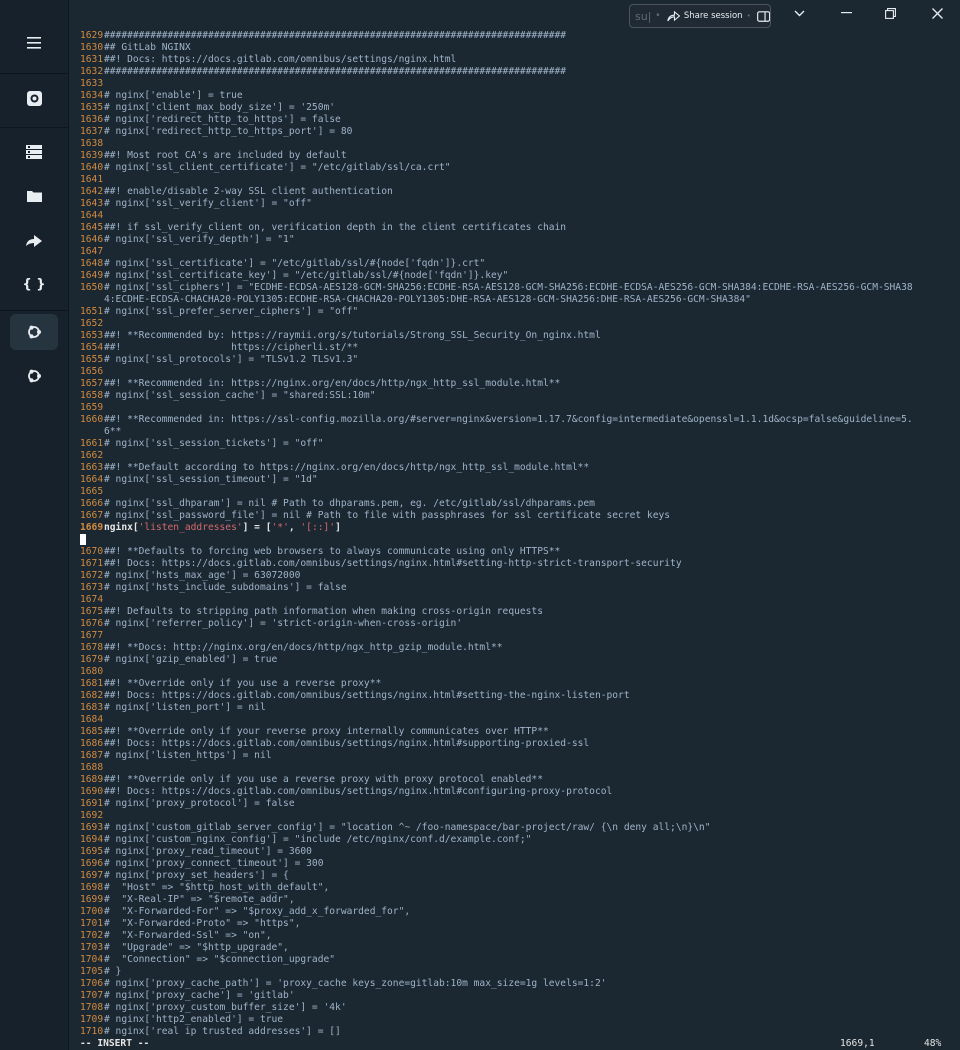  I want to click on code-line: 1702# "X-Forwarded-Ssl" => "on",, so click(520, 936).